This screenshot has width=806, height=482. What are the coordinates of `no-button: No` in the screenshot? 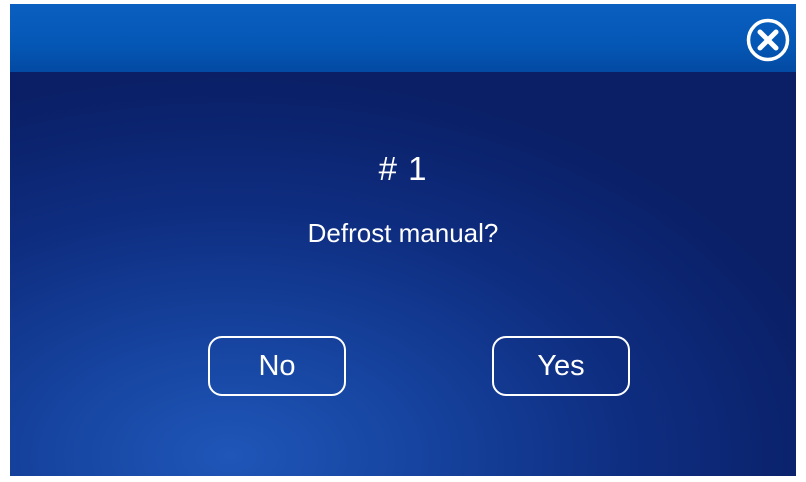 It's located at (277, 366).